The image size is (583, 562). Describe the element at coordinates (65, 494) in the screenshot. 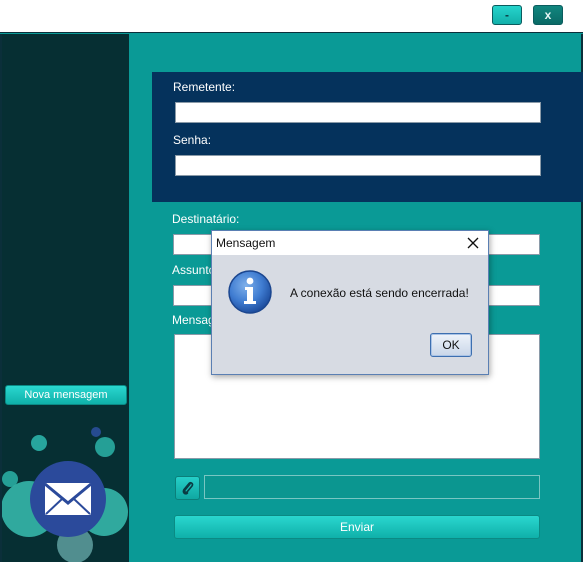

I see `envelope-logo-icon` at that location.